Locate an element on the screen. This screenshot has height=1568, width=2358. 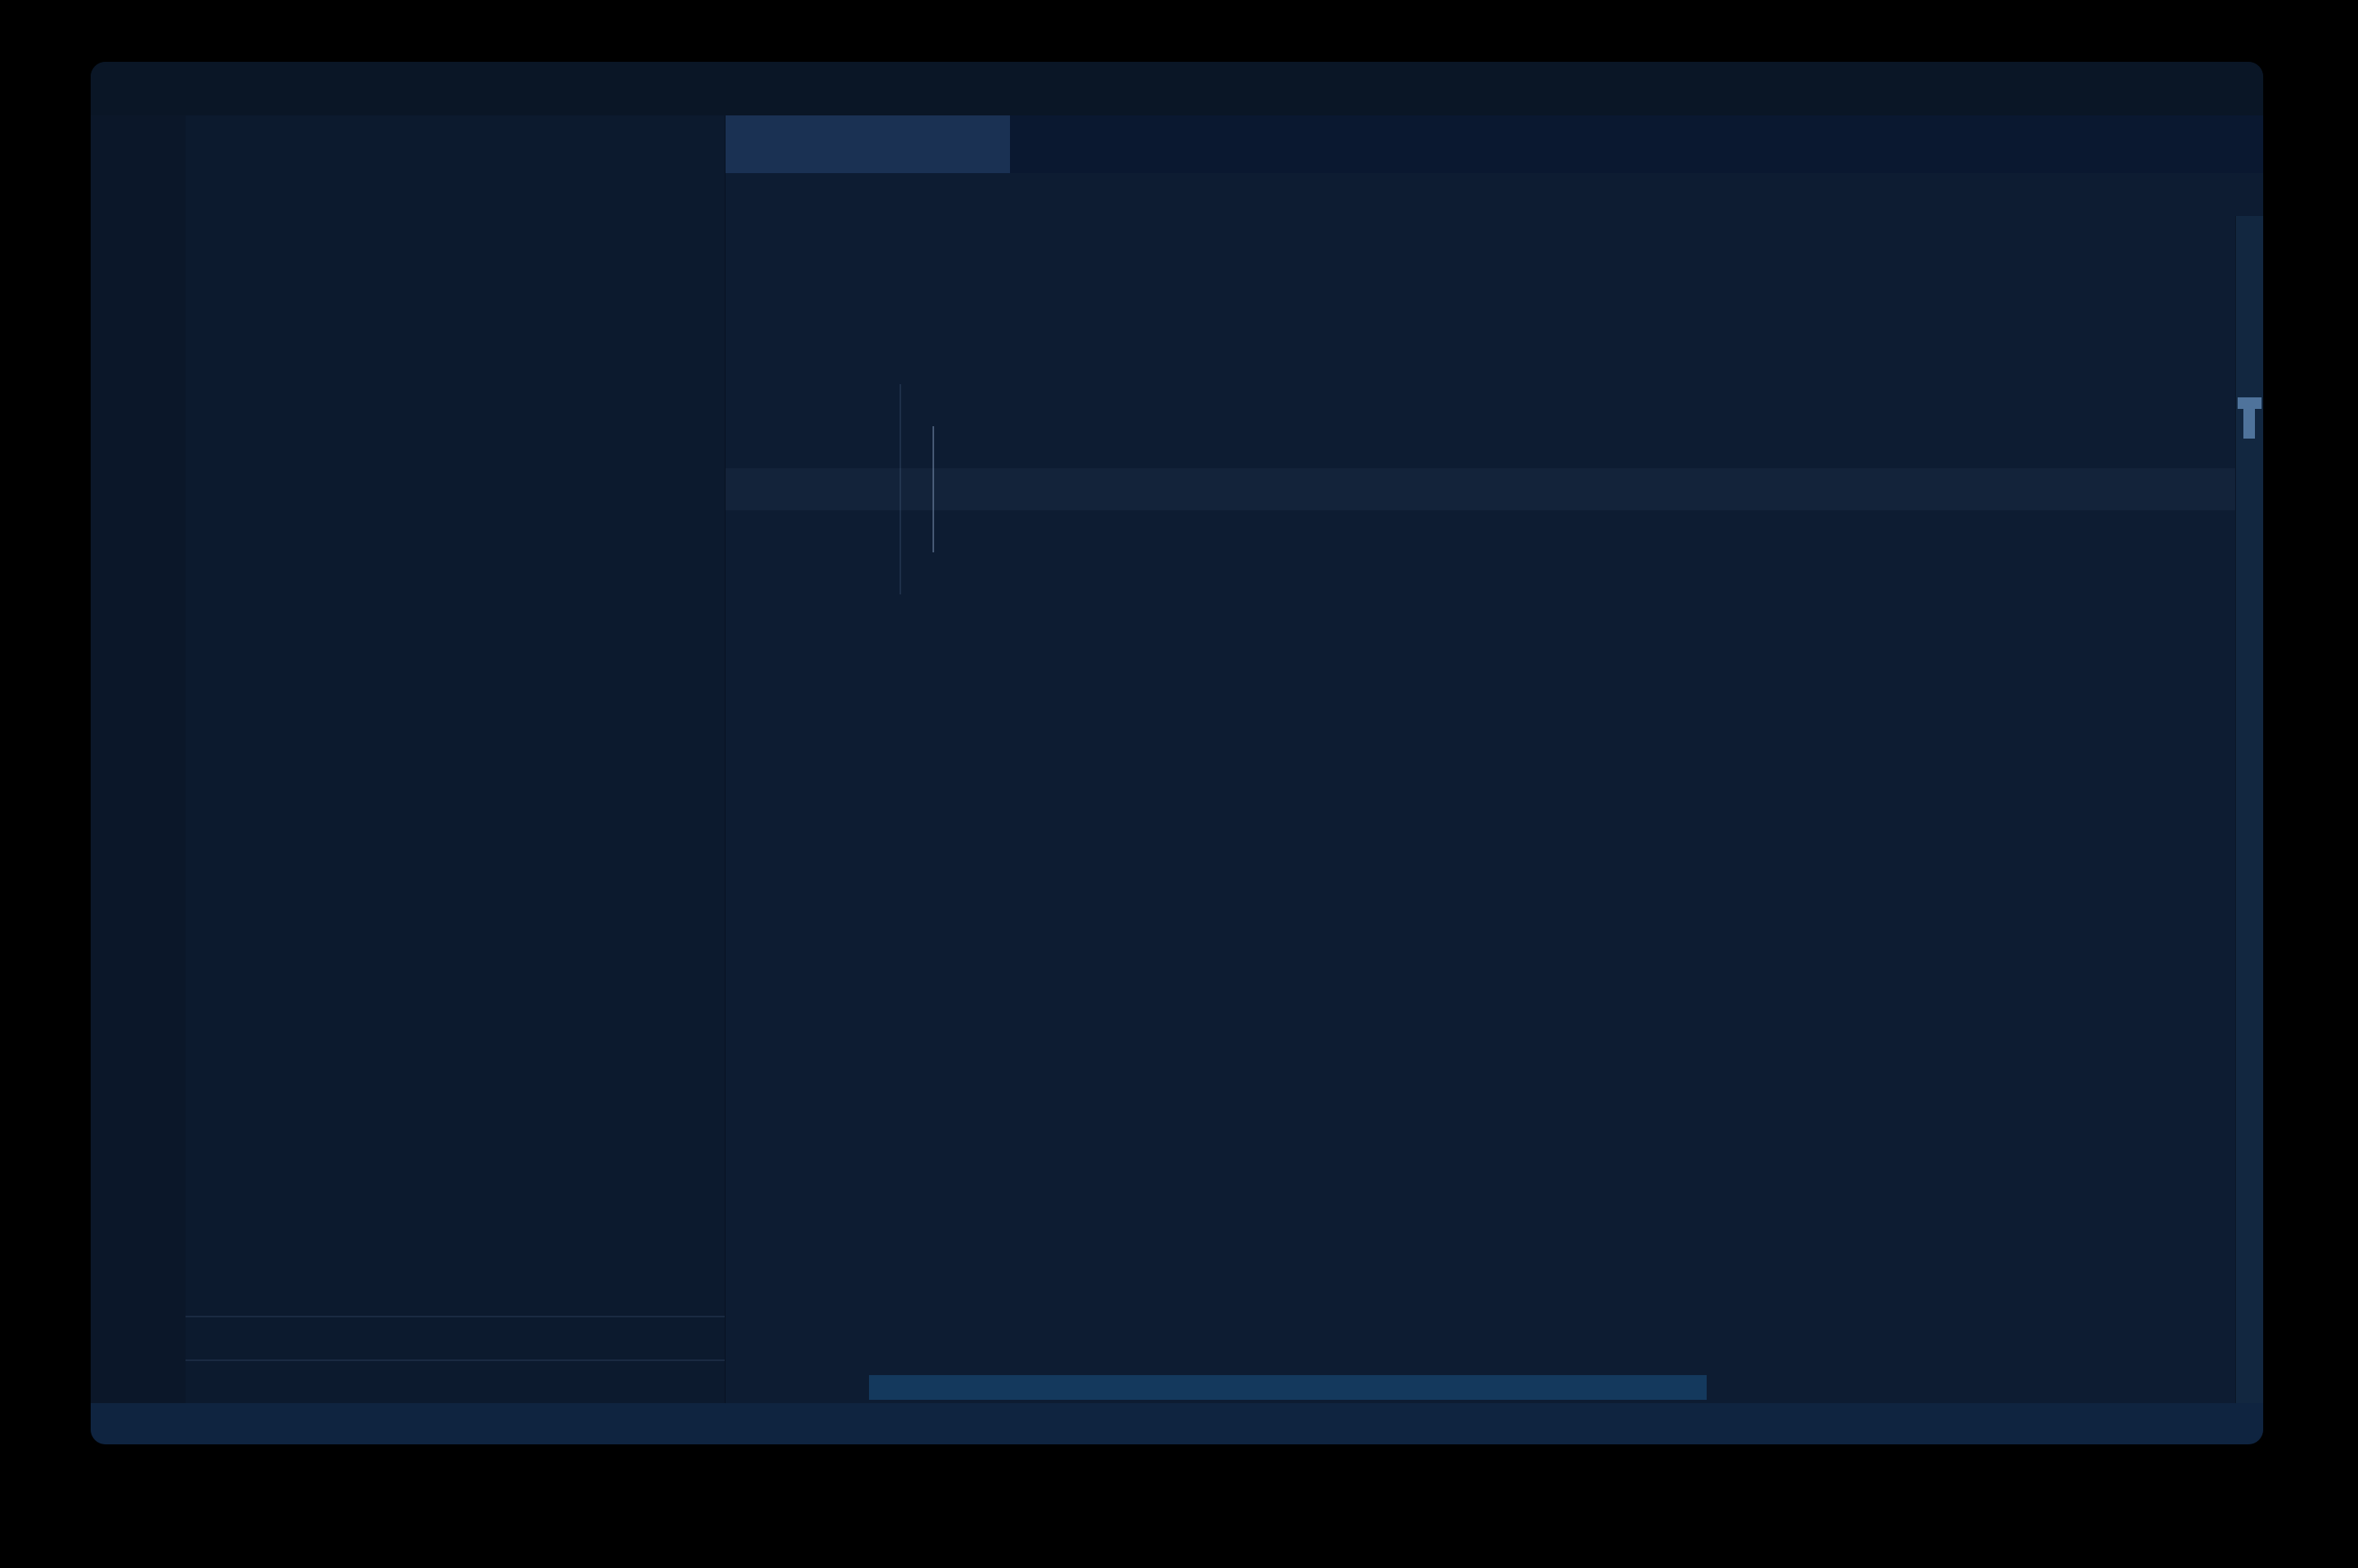
indent-guide-active is located at coordinates (933, 489).